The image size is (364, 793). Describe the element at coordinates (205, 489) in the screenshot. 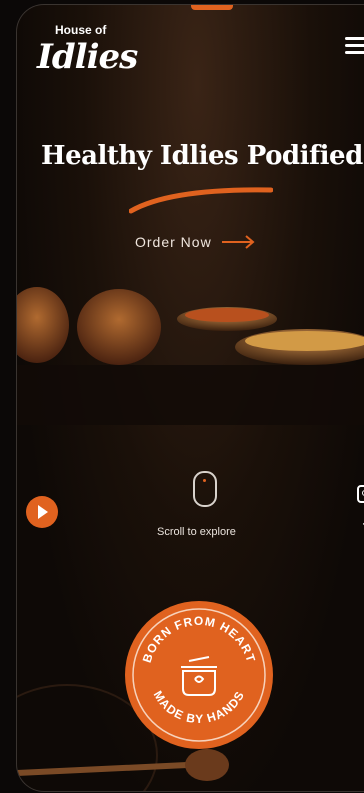

I see `mouse-icon` at that location.